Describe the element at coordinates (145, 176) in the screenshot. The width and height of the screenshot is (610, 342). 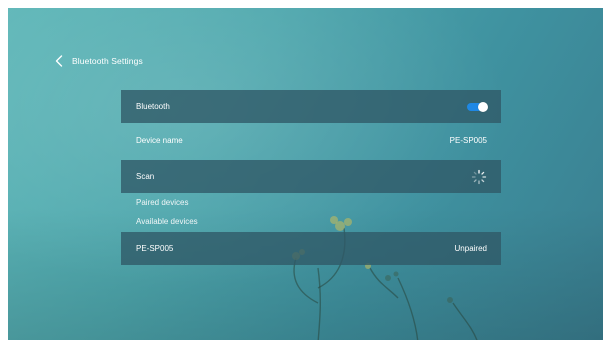
I see `scan-label: Scan` at that location.